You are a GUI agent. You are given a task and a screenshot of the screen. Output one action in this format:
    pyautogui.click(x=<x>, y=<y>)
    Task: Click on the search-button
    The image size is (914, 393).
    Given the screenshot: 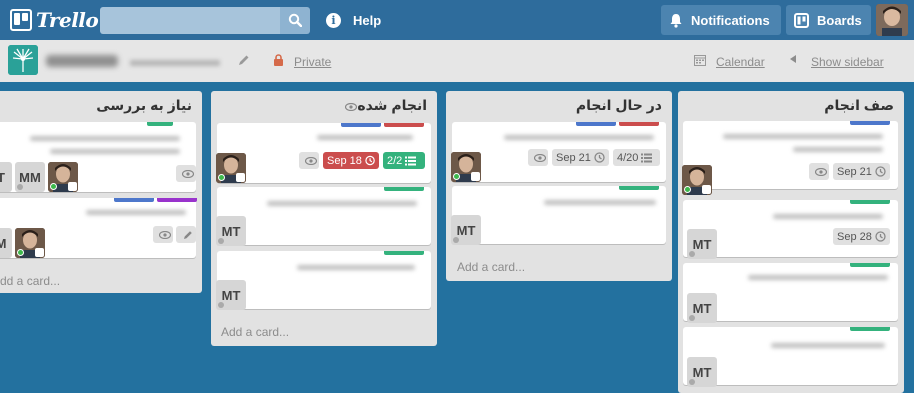 What is the action you would take?
    pyautogui.click(x=295, y=20)
    